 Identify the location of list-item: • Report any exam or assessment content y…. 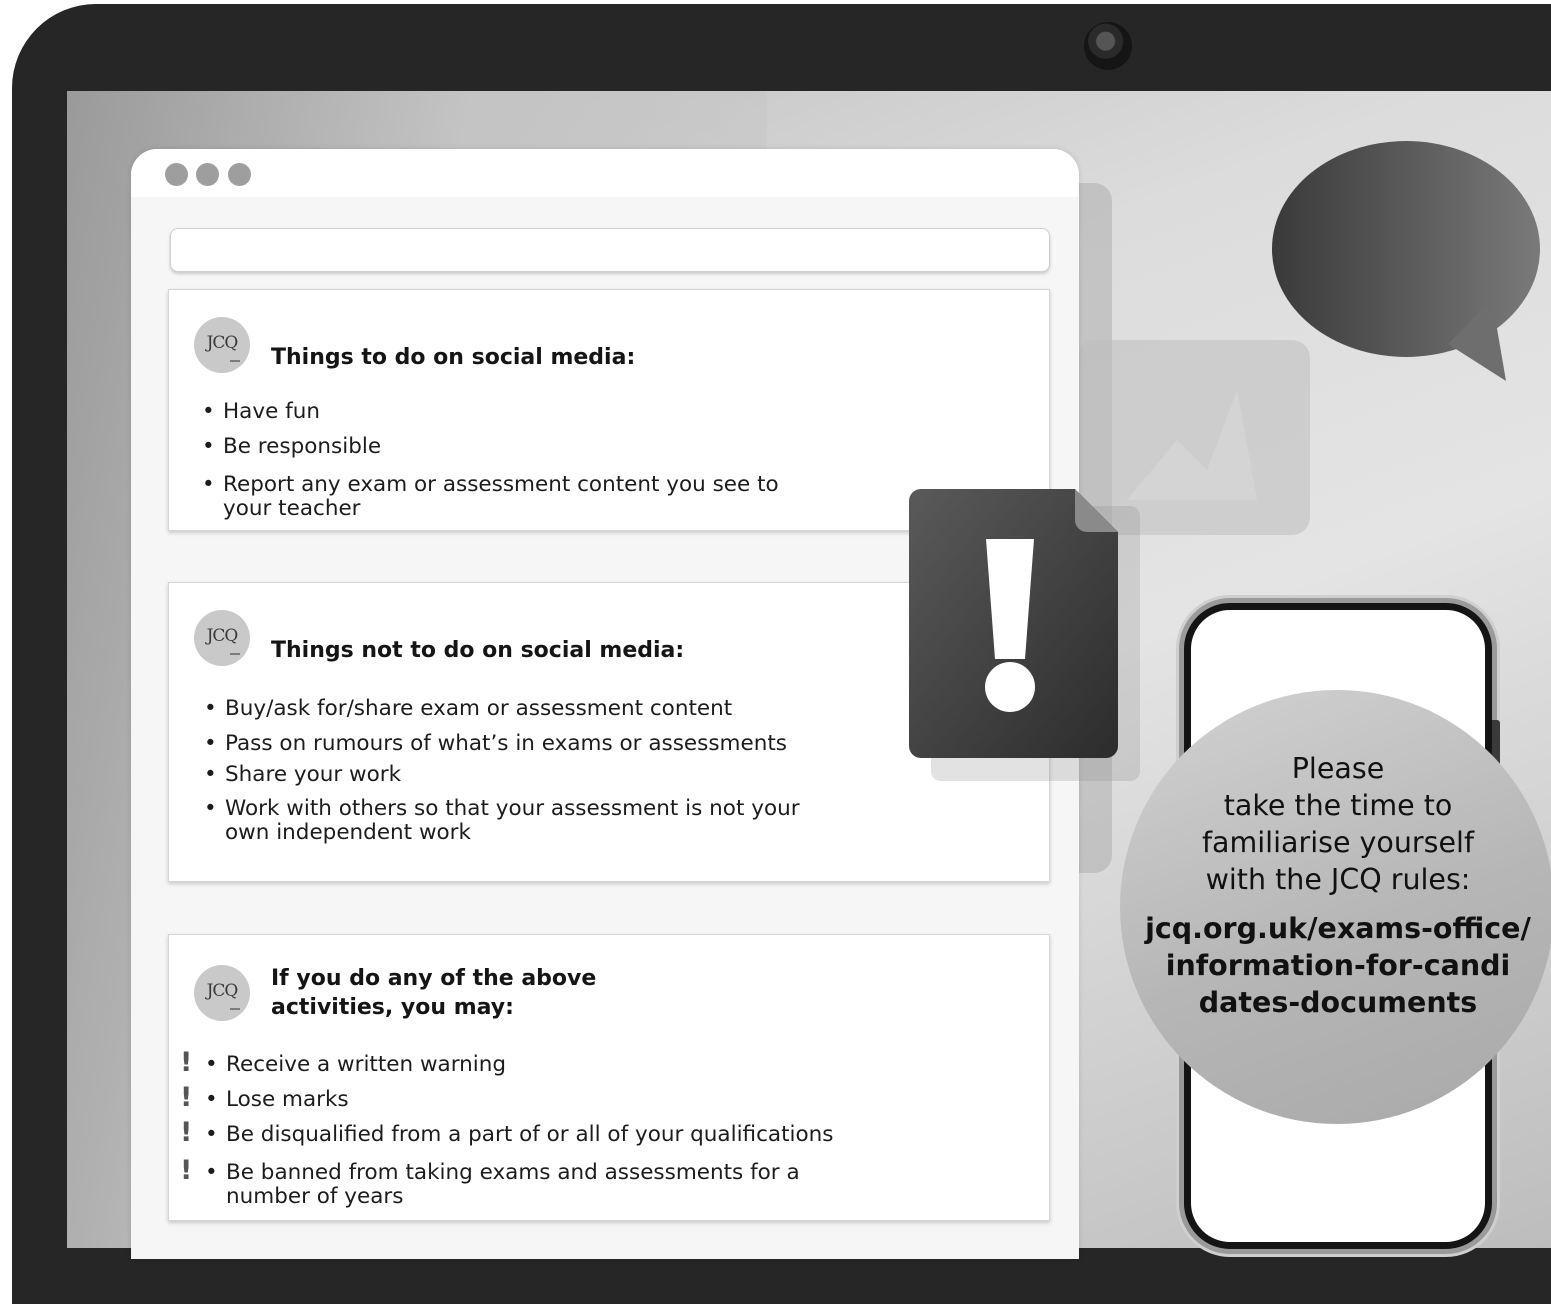
(490, 496).